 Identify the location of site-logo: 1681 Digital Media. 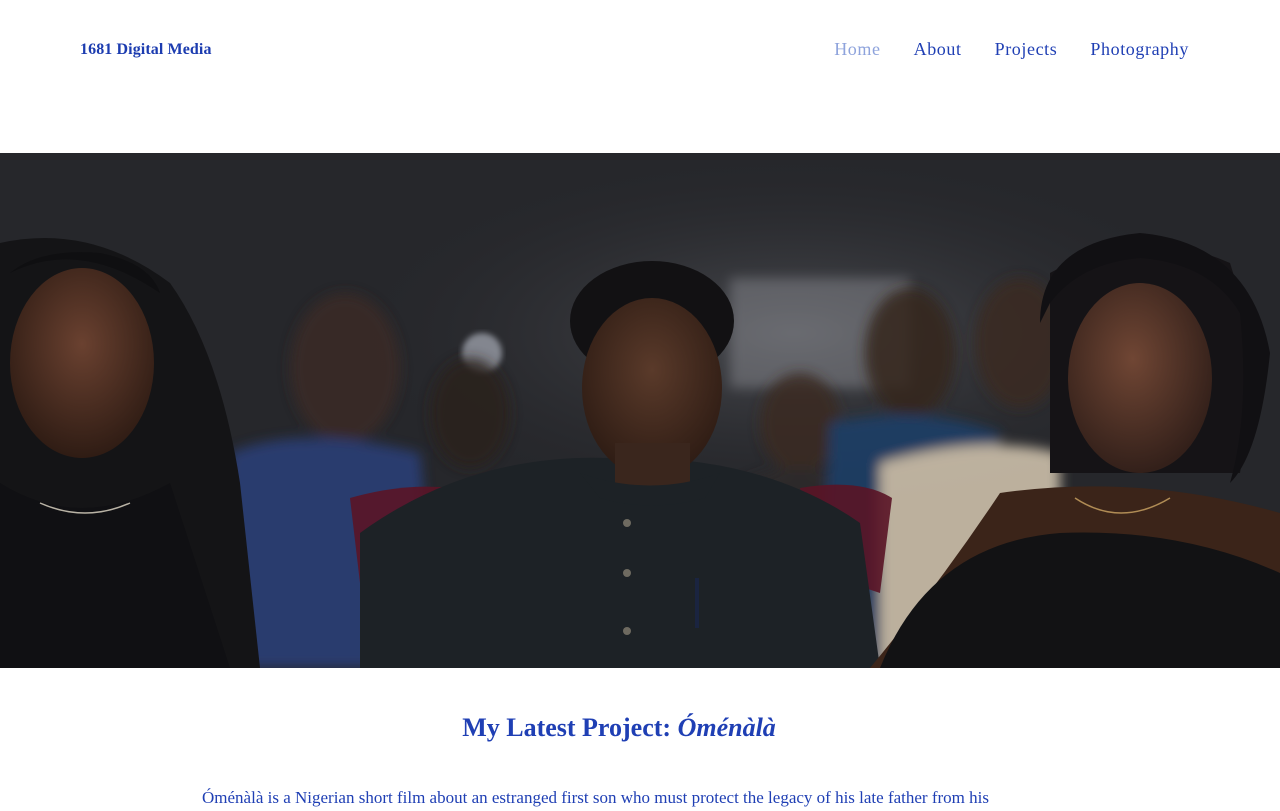
(146, 50).